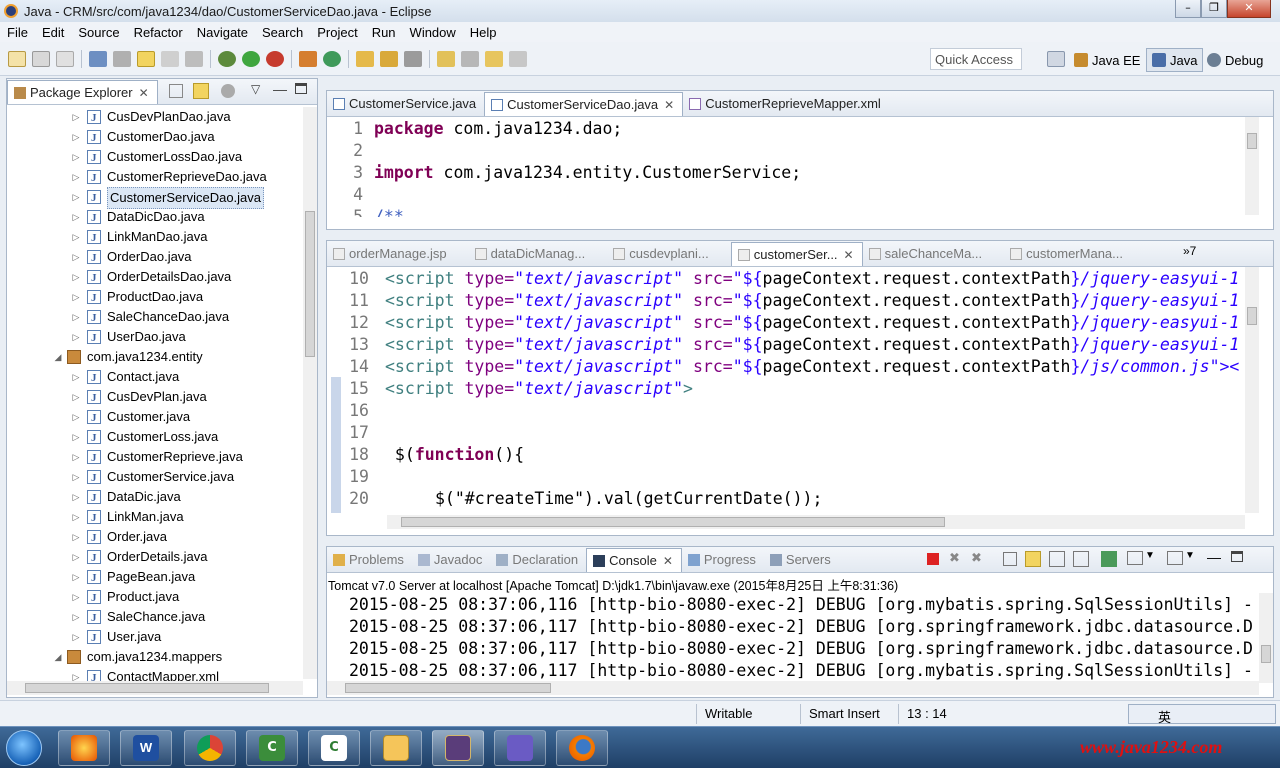 Image resolution: width=1280 pixels, height=768 pixels. What do you see at coordinates (384, 32) in the screenshot?
I see `menu-run: Run` at bounding box center [384, 32].